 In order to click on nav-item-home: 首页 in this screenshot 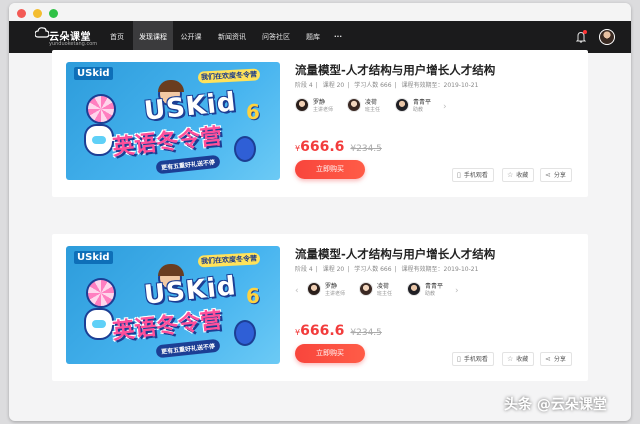, I will do `click(117, 37)`.